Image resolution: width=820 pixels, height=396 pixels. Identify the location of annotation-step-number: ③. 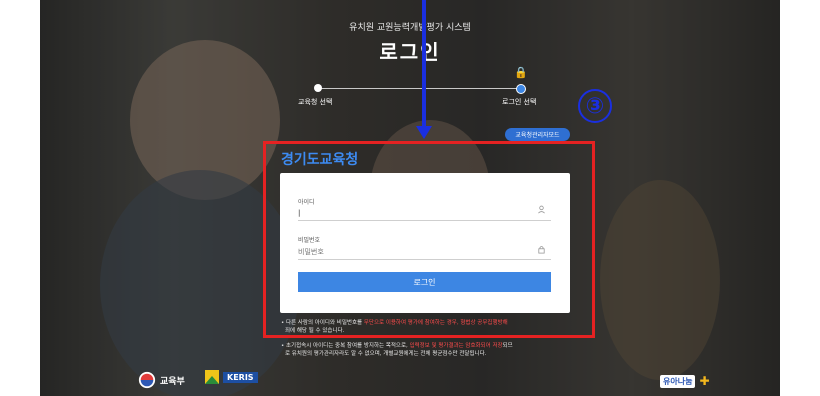
(595, 106).